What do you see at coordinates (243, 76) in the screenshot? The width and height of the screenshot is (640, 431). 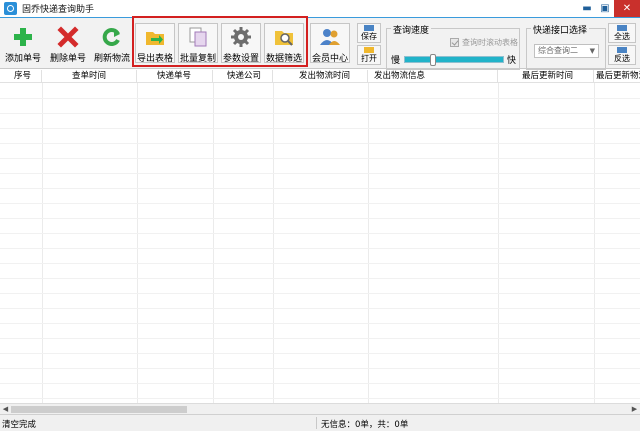 I see `column-header-courier: 快递公司` at bounding box center [243, 76].